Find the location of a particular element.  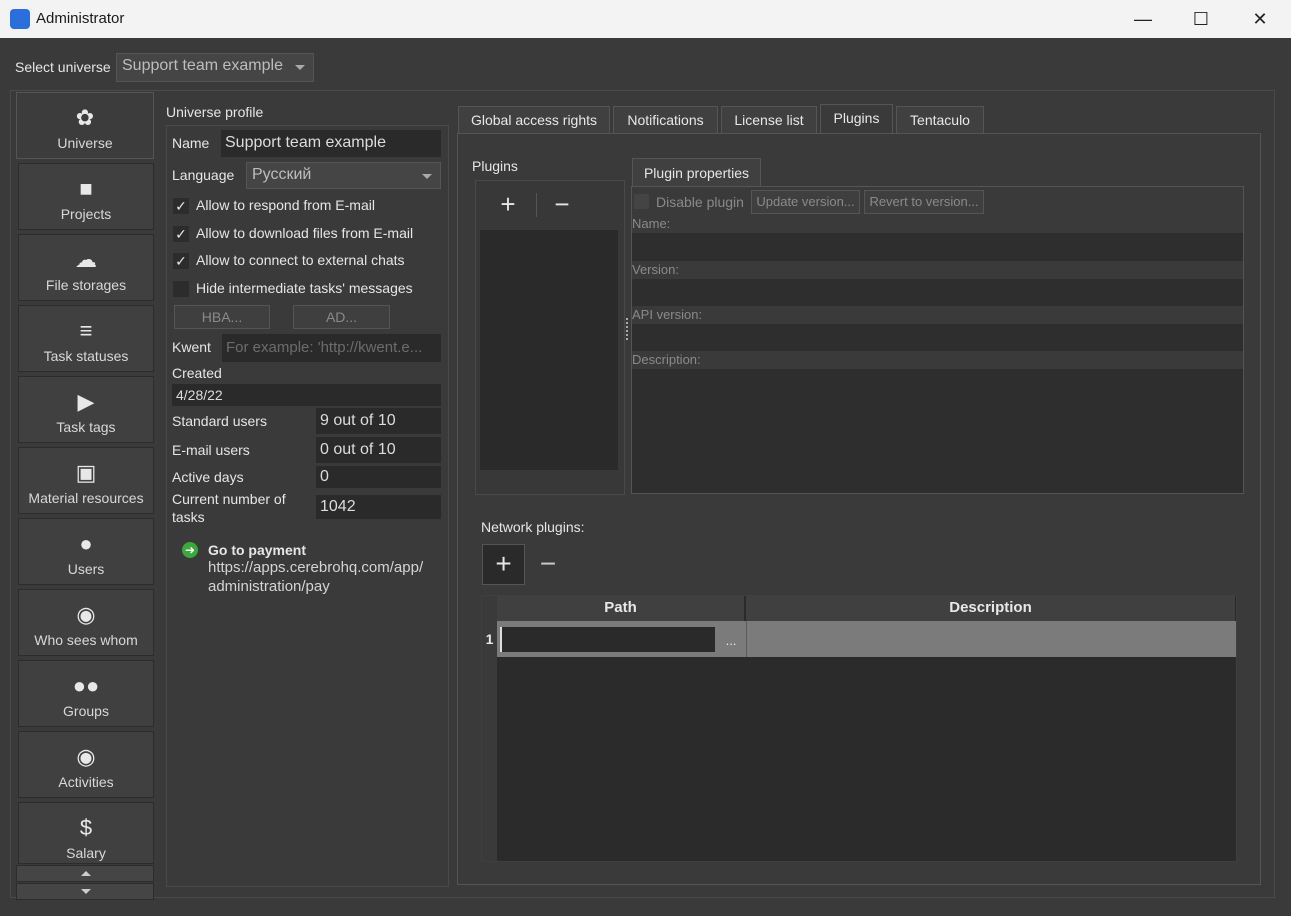

add-plugin-button: + is located at coordinates (508, 204).